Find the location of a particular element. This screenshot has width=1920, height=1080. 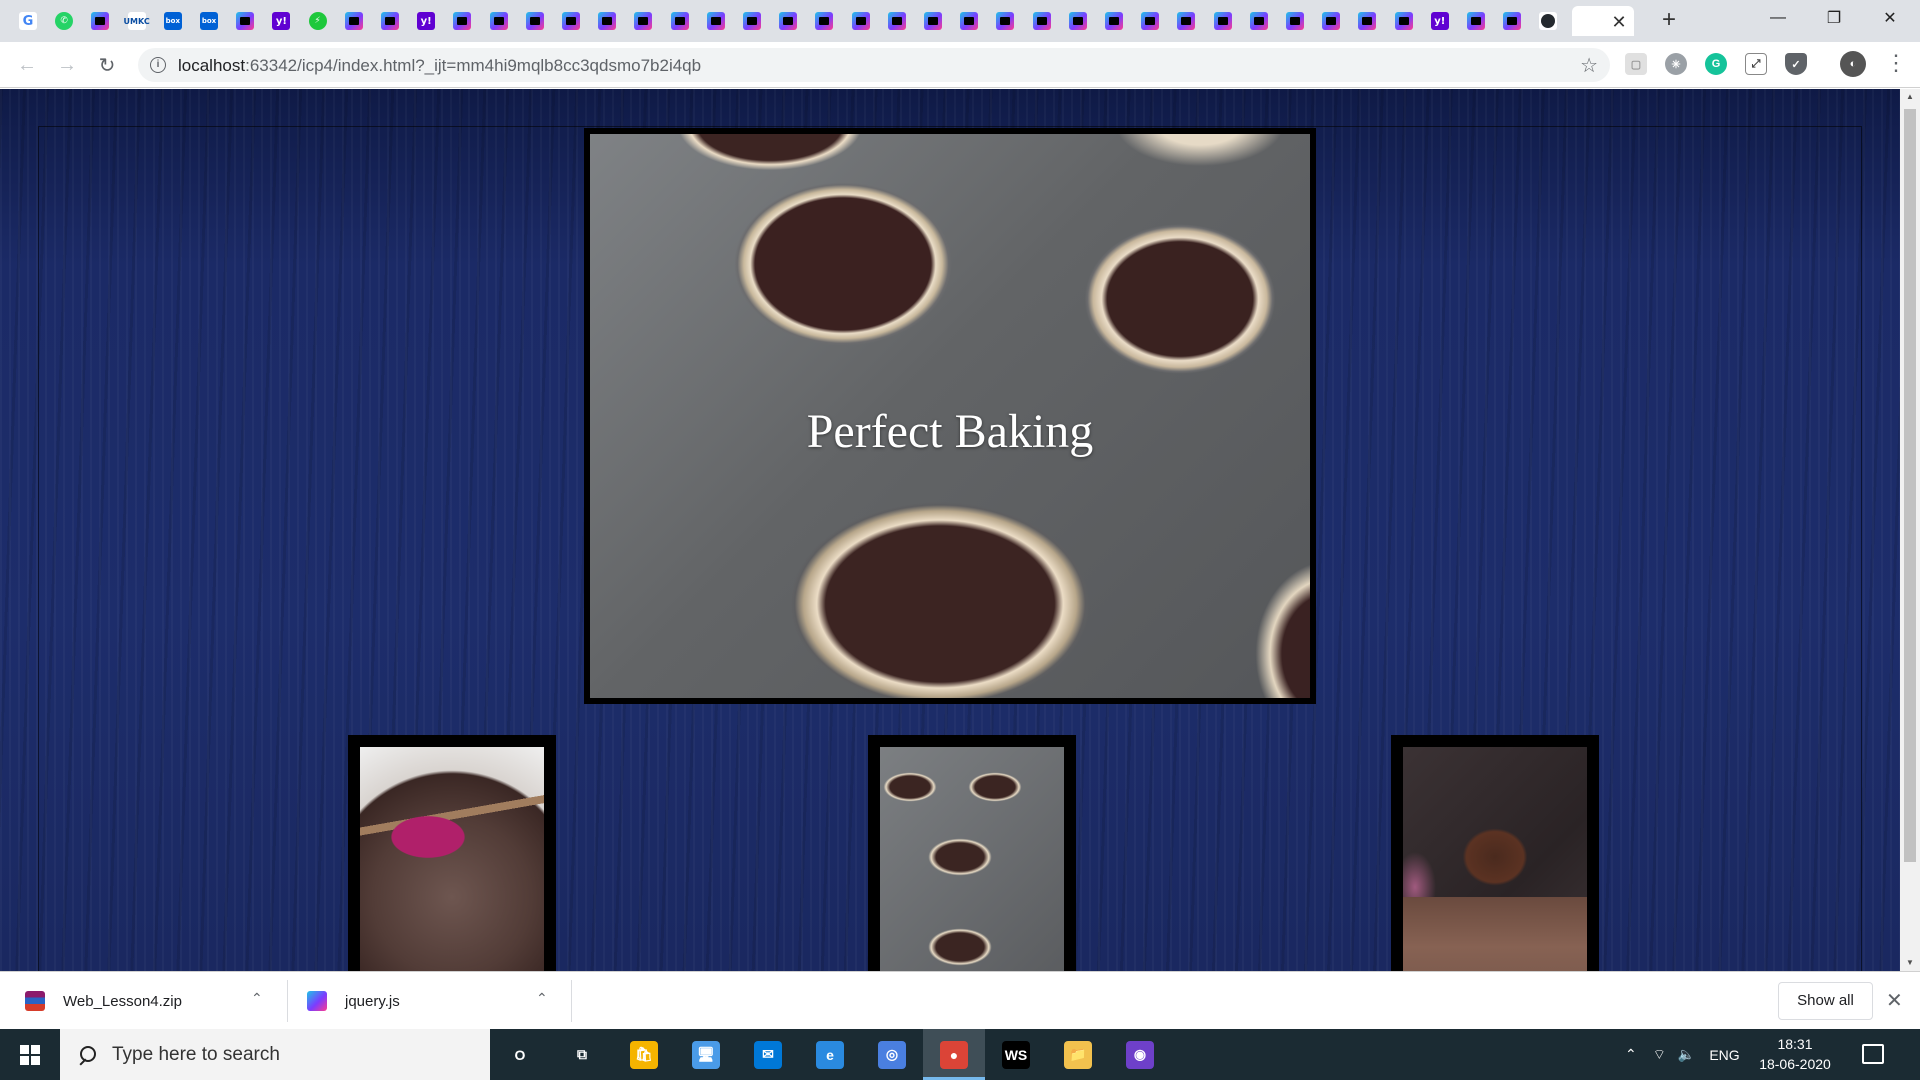

pocket-icon: ▢ is located at coordinates (1636, 64).